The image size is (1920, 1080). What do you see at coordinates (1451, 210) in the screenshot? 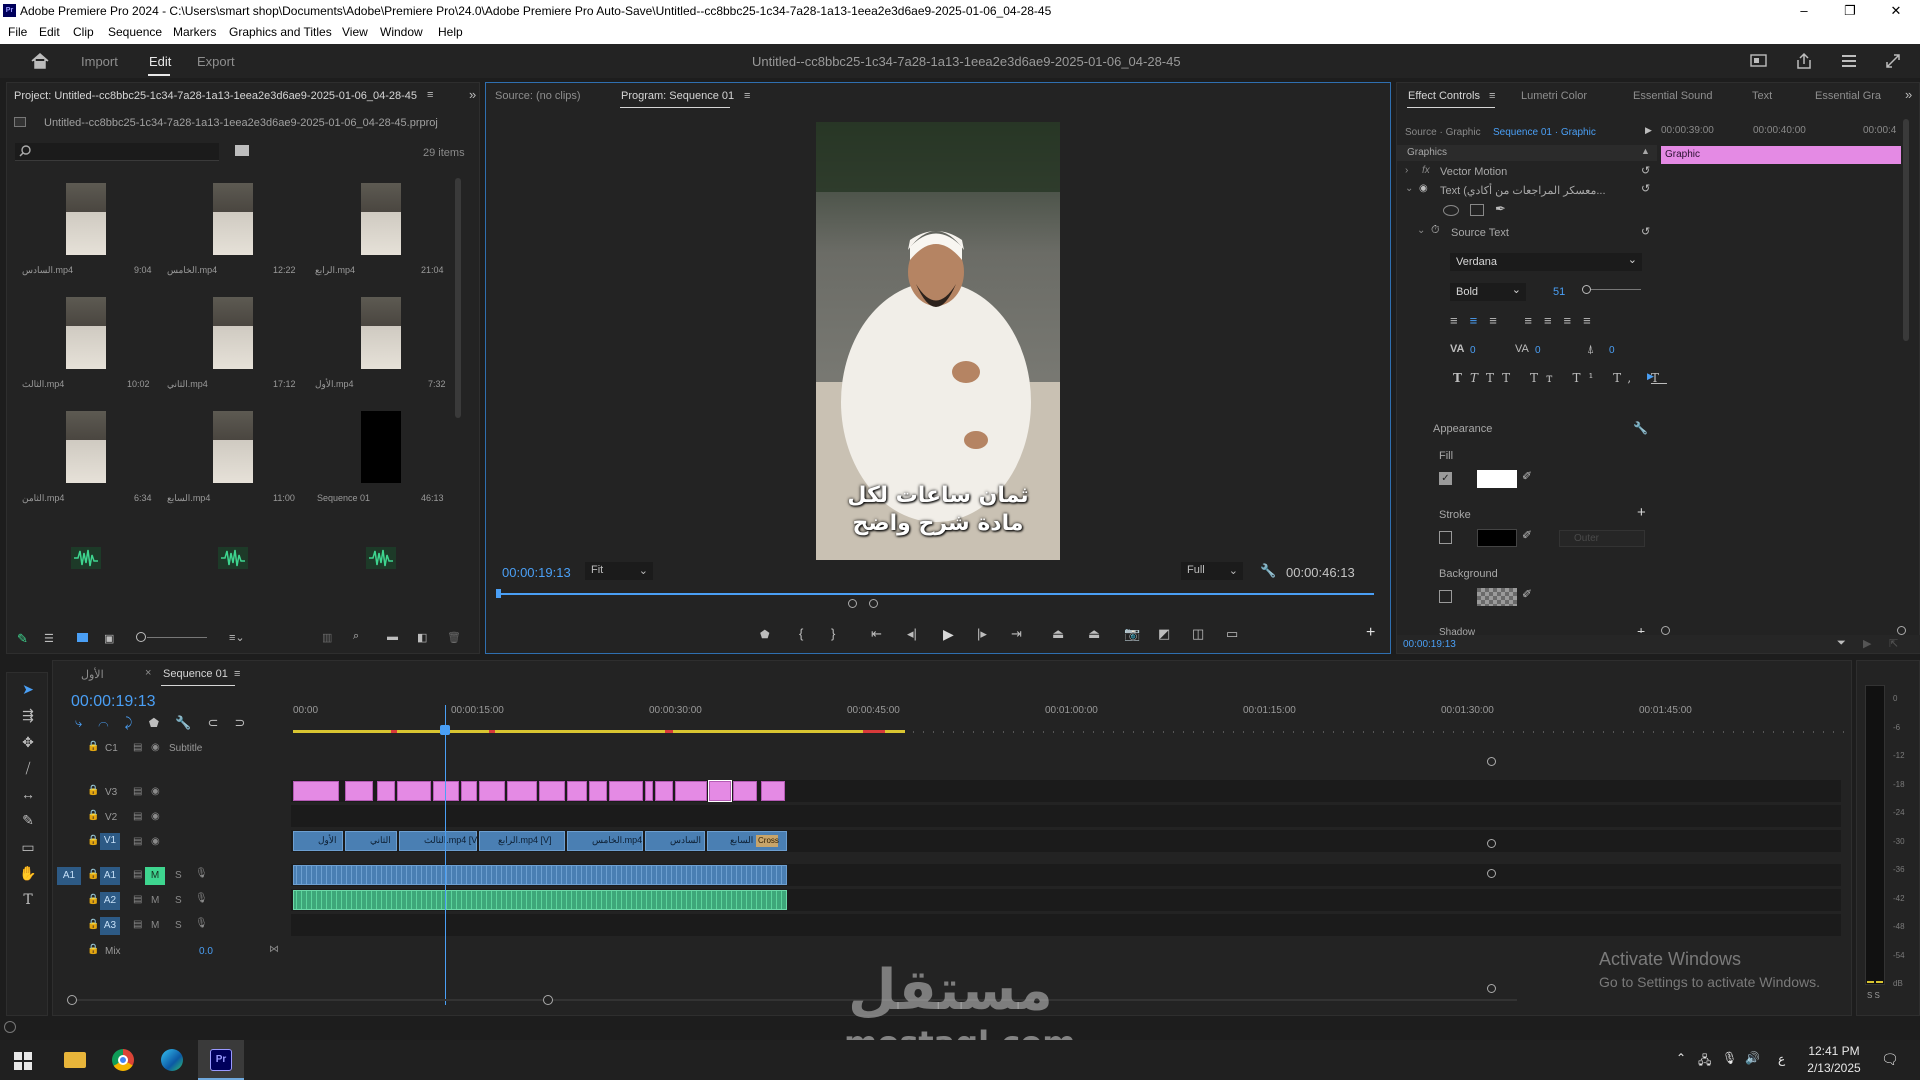
I see `ellipse-mask-icon` at bounding box center [1451, 210].